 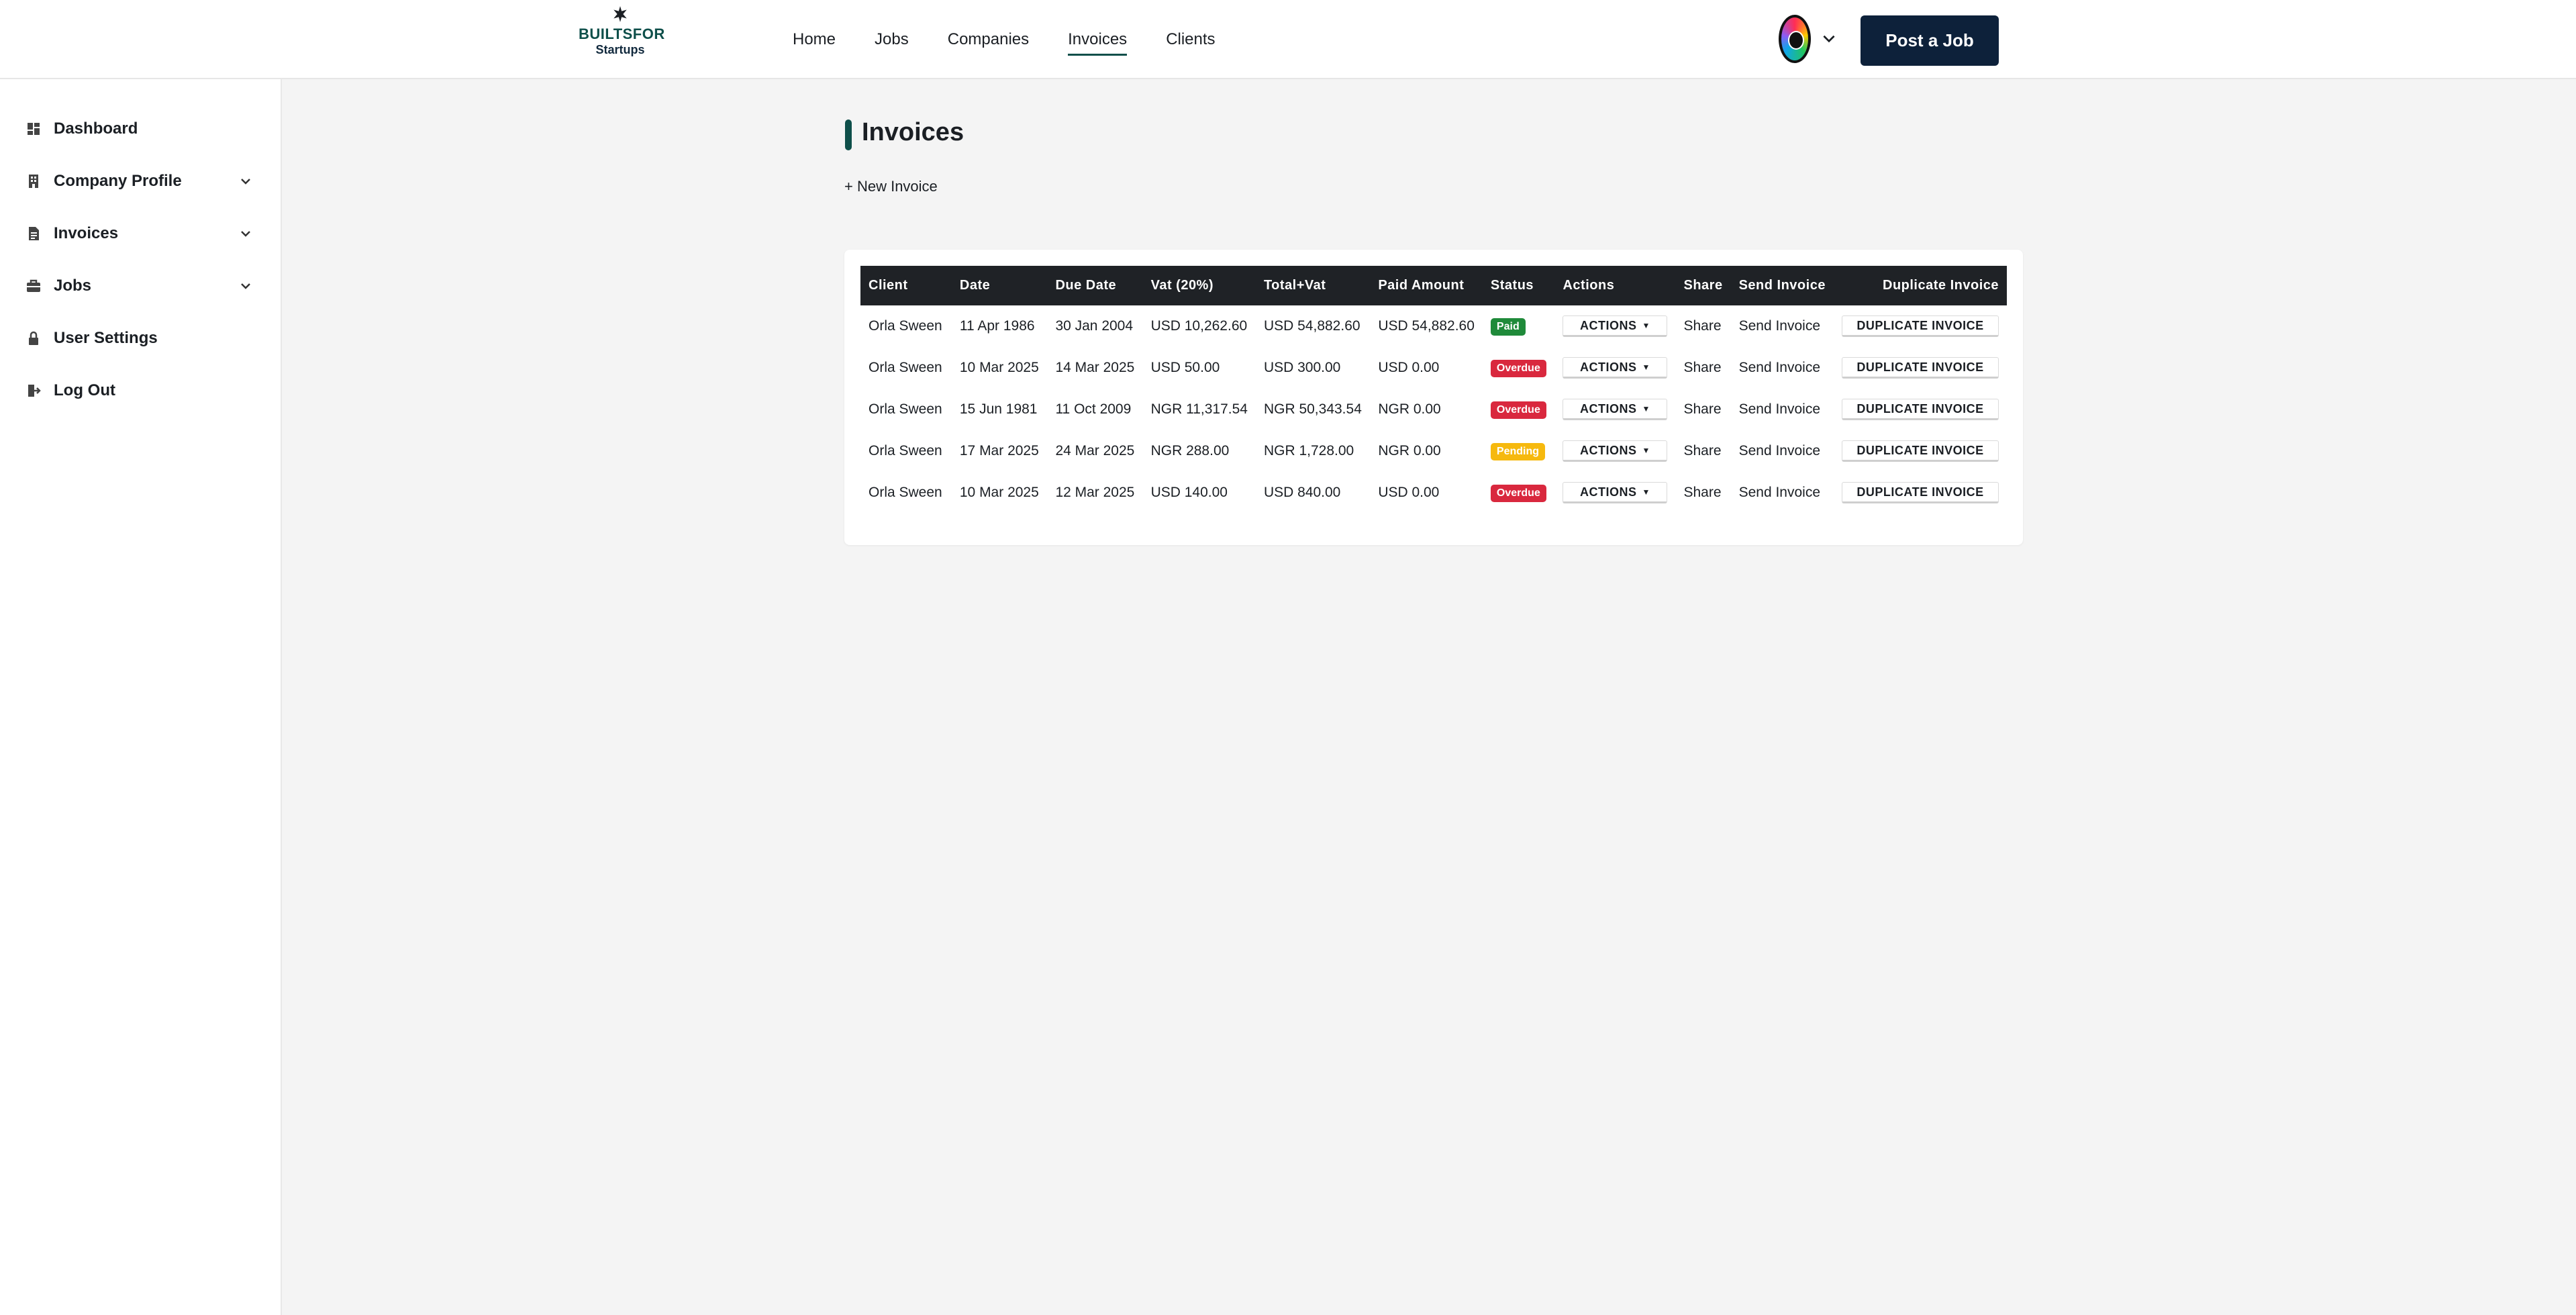 I want to click on page-title: Invoices, so click(x=913, y=132).